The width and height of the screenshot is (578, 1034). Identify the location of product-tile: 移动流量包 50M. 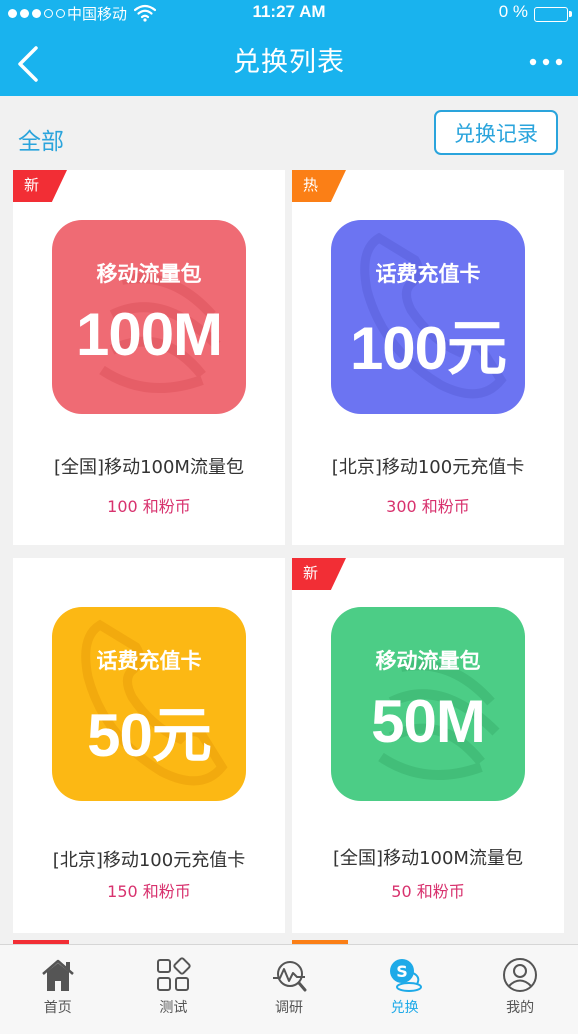
(428, 704).